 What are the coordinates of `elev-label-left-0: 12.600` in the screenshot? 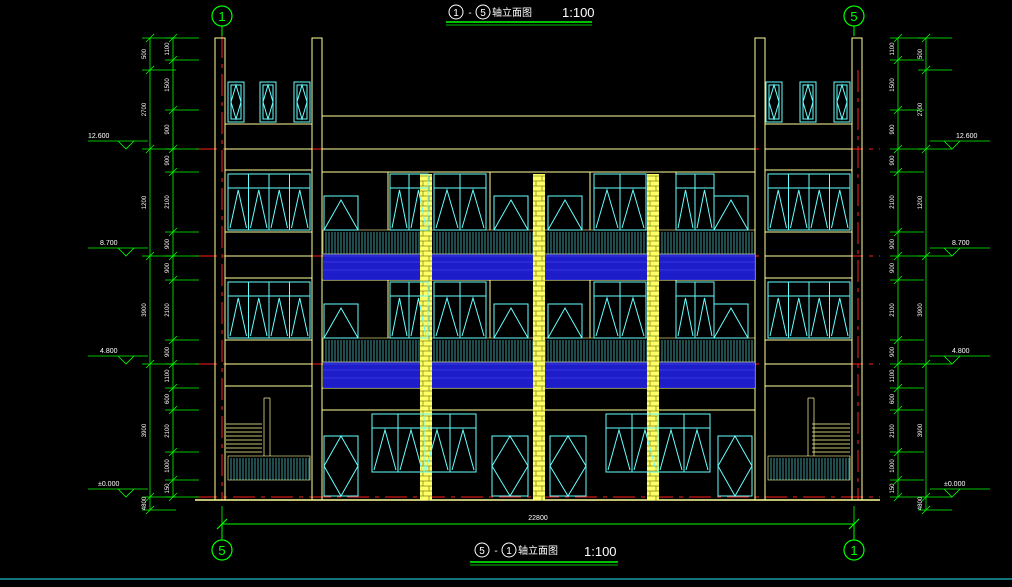 It's located at (99, 136).